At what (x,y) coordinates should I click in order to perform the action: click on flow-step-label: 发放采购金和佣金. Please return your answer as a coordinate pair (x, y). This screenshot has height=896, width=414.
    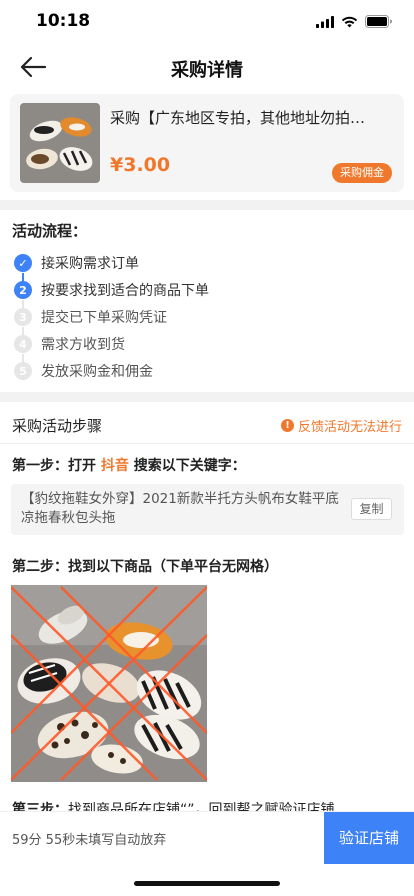
    Looking at the image, I should click on (97, 372).